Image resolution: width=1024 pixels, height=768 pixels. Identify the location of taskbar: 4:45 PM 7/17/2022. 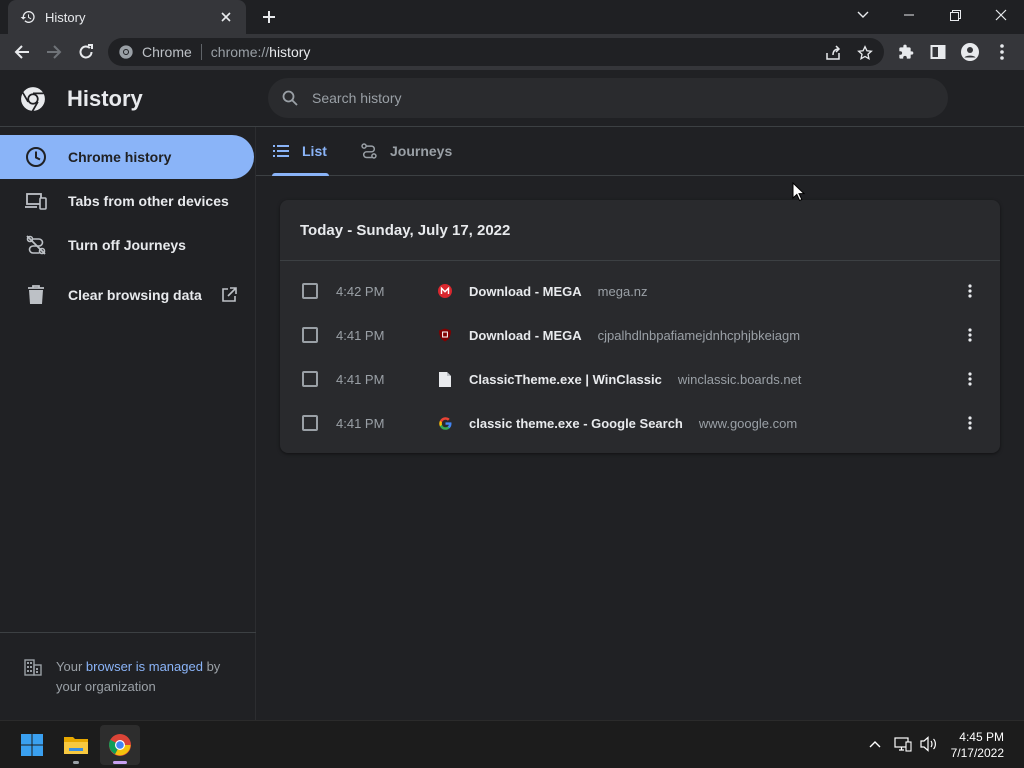
(512, 744).